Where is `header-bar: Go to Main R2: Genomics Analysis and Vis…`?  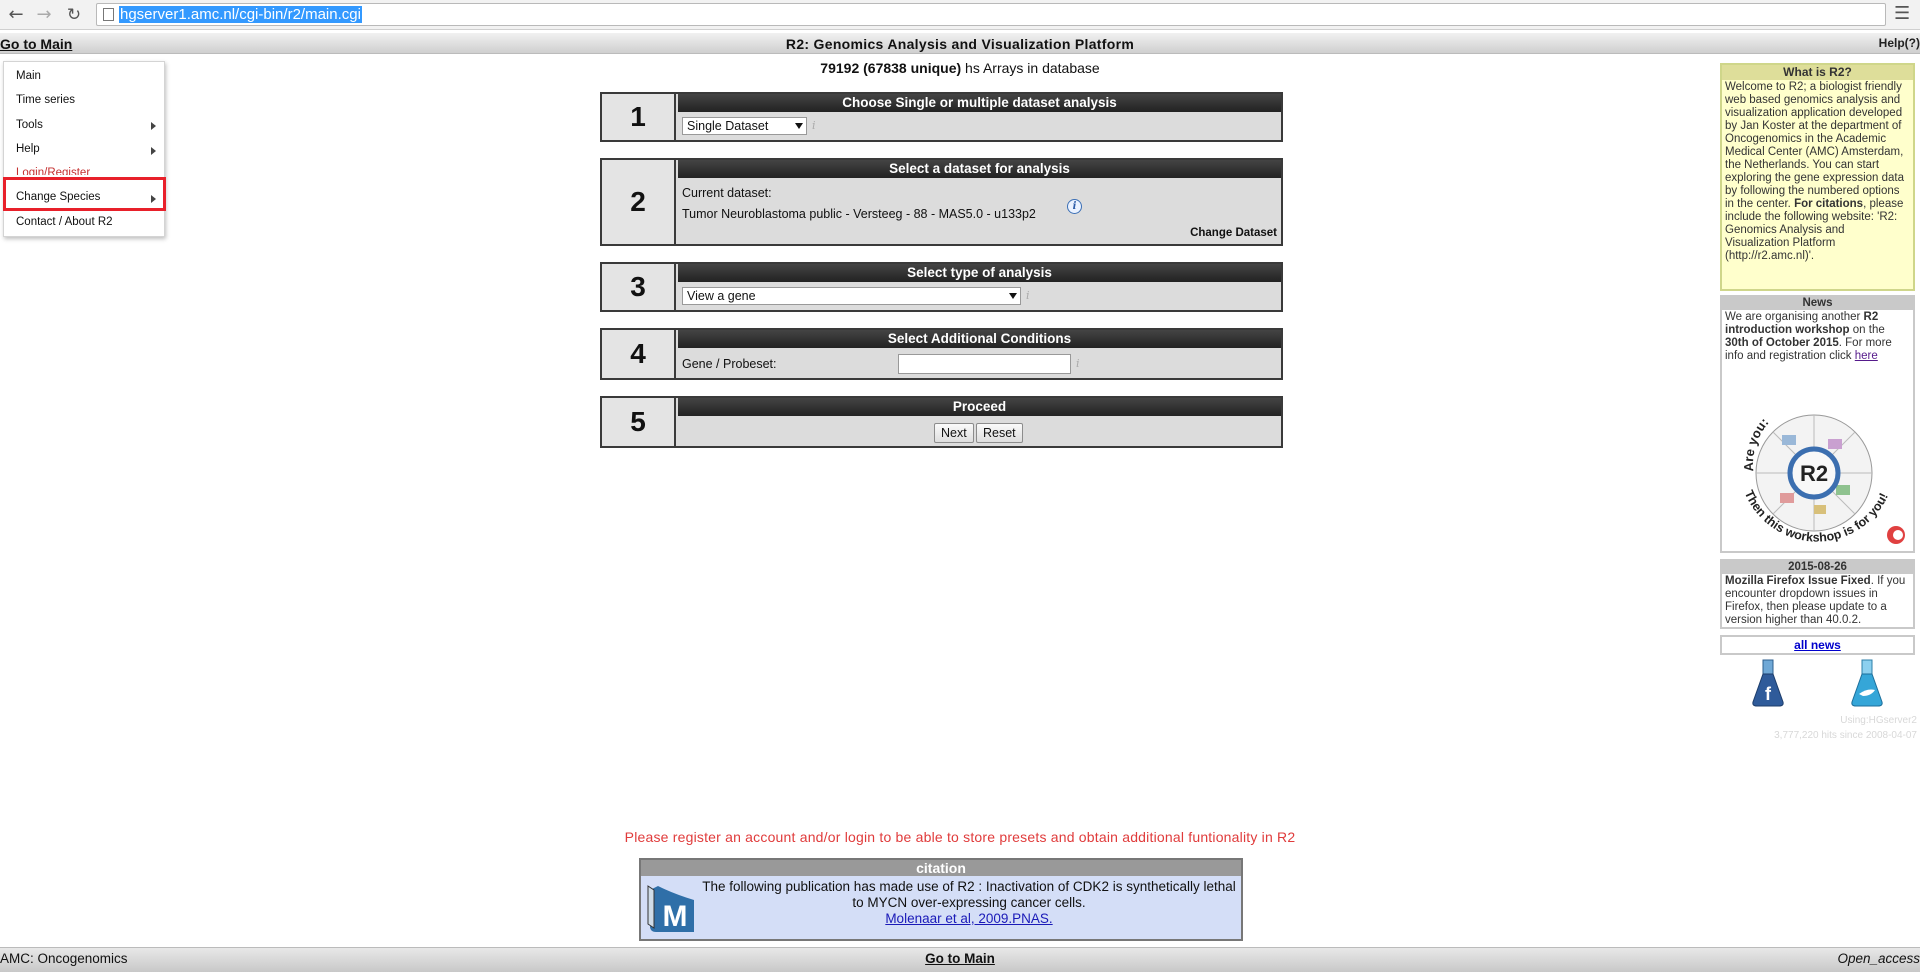
header-bar: Go to Main R2: Genomics Analysis and Vis… is located at coordinates (960, 43).